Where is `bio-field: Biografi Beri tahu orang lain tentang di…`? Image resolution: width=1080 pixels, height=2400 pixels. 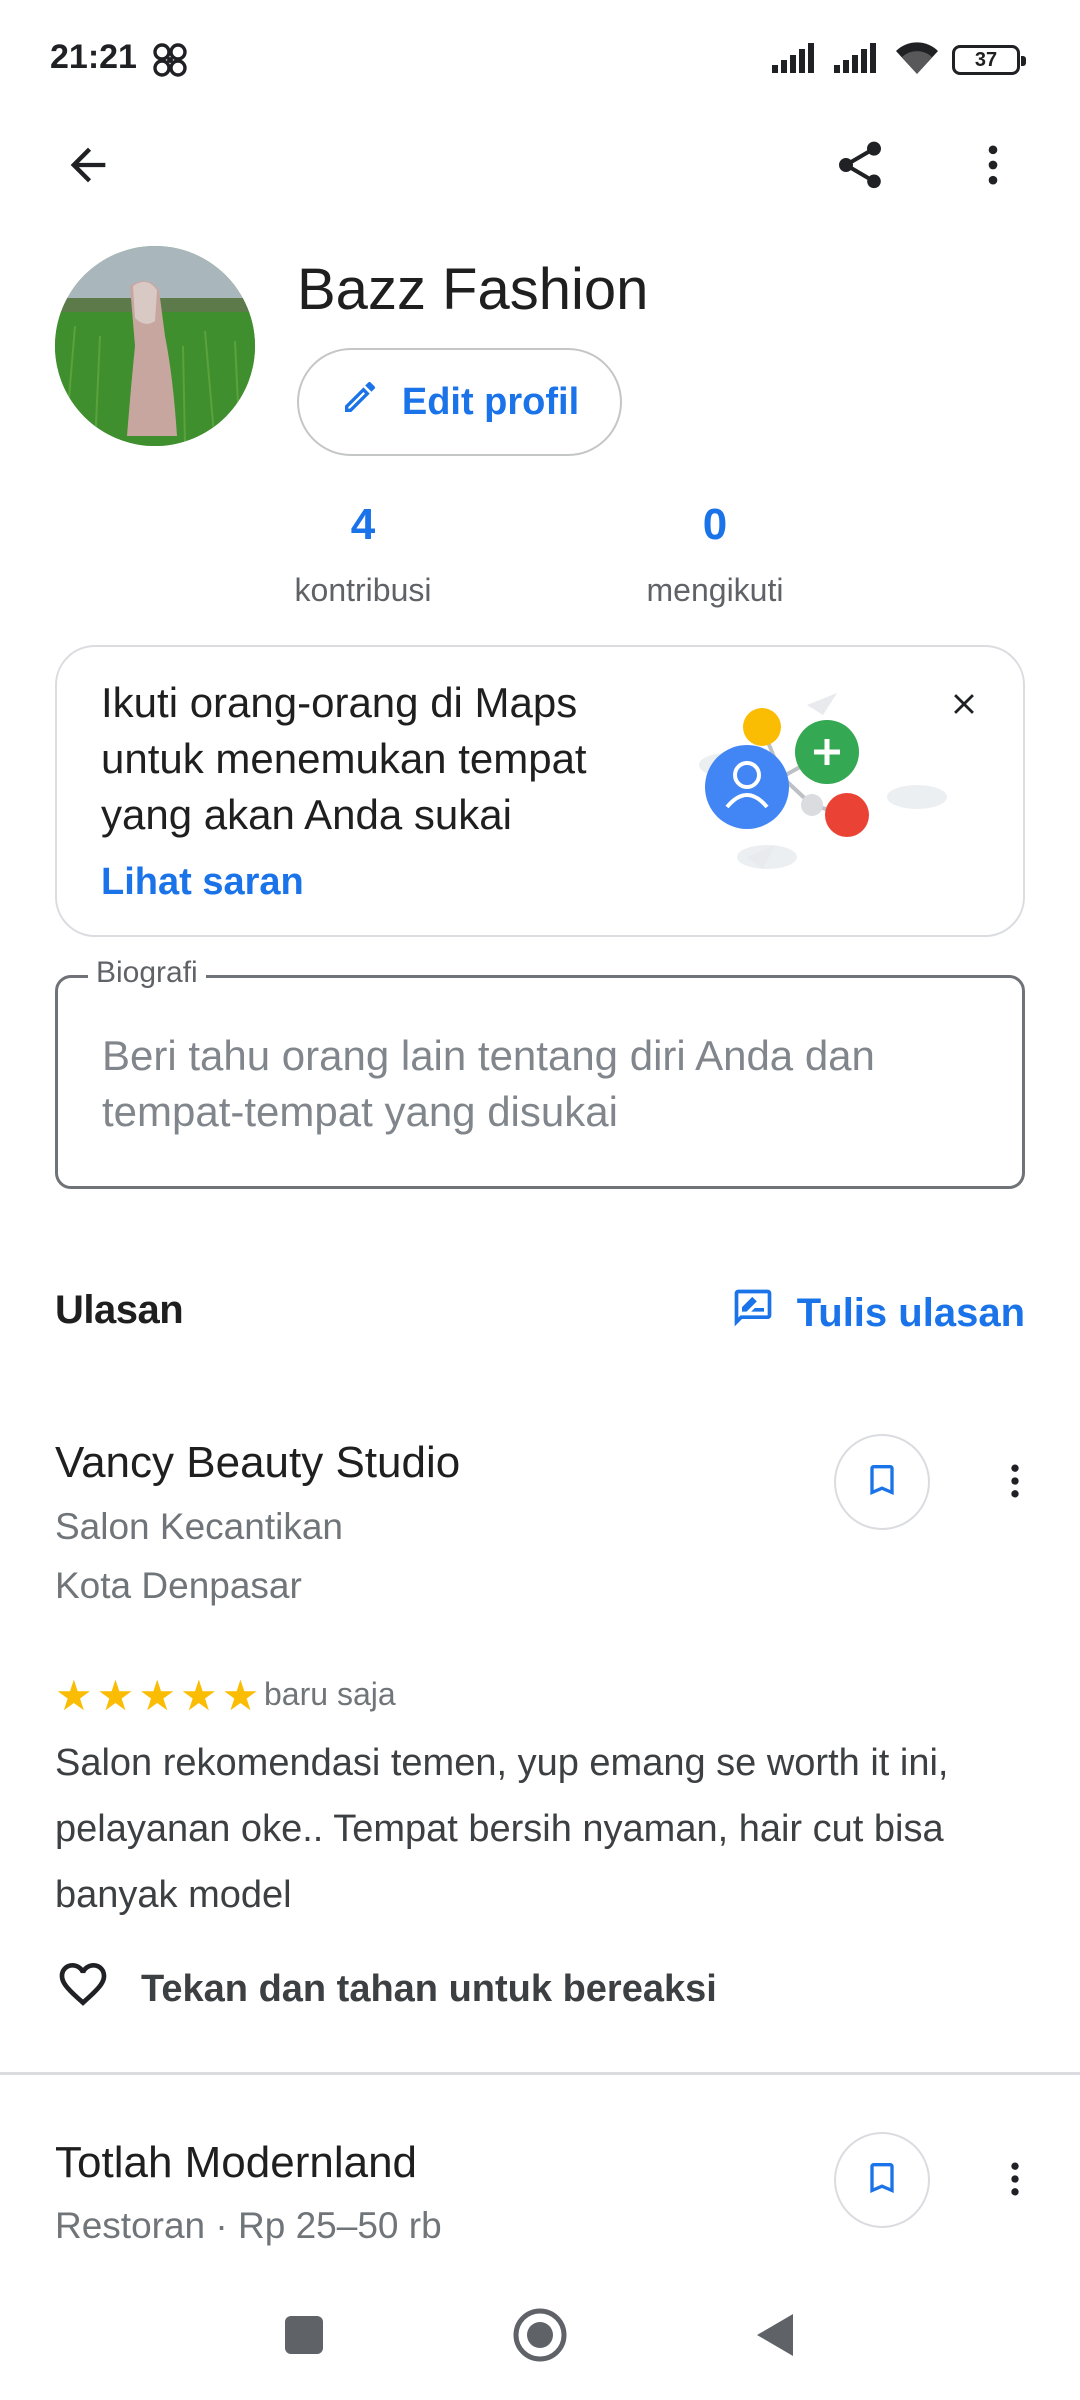
bio-field: Biografi Beri tahu orang lain tentang di… is located at coordinates (540, 1072).